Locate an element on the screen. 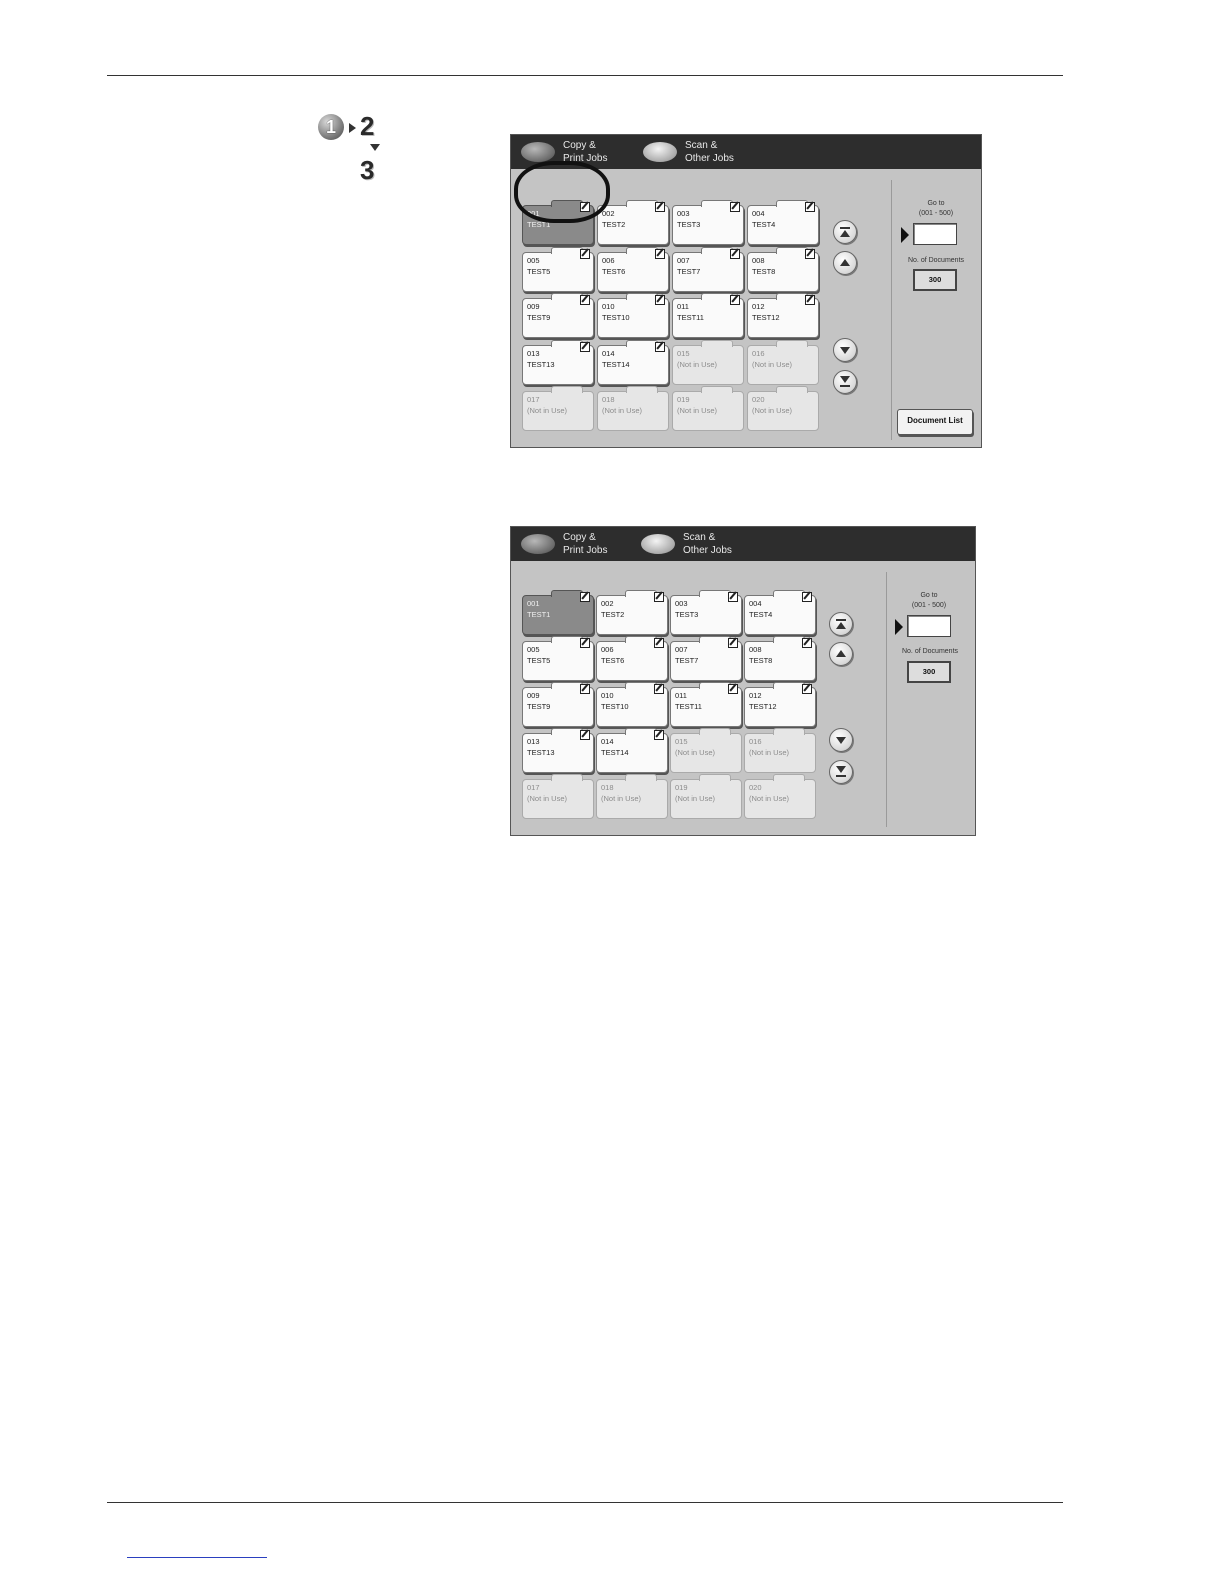  folder-label: 007 TEST7 is located at coordinates (686, 655).